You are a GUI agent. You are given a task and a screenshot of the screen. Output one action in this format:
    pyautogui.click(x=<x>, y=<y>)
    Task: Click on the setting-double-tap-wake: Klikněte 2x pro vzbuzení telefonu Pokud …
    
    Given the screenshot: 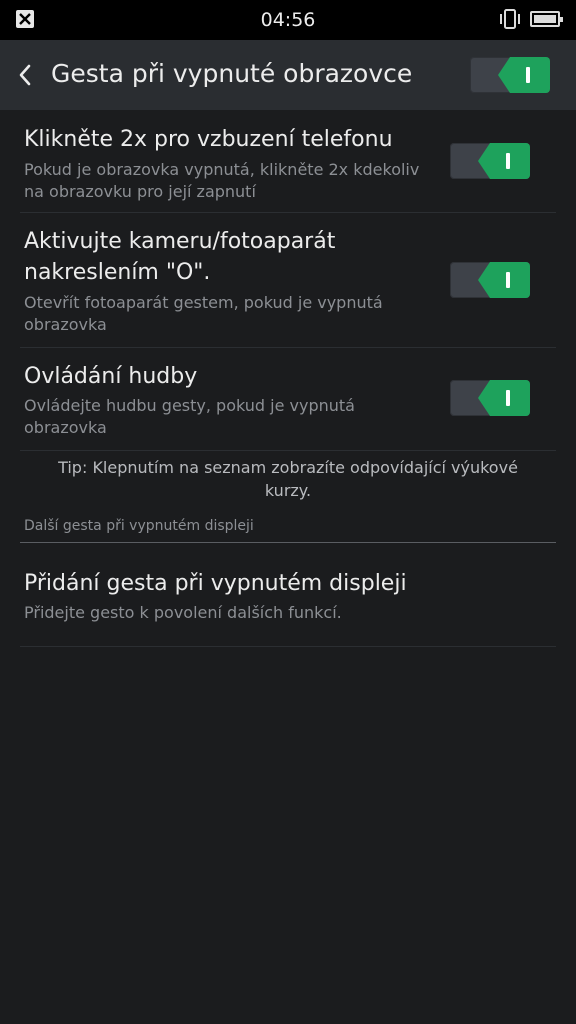 What is the action you would take?
    pyautogui.click(x=288, y=161)
    